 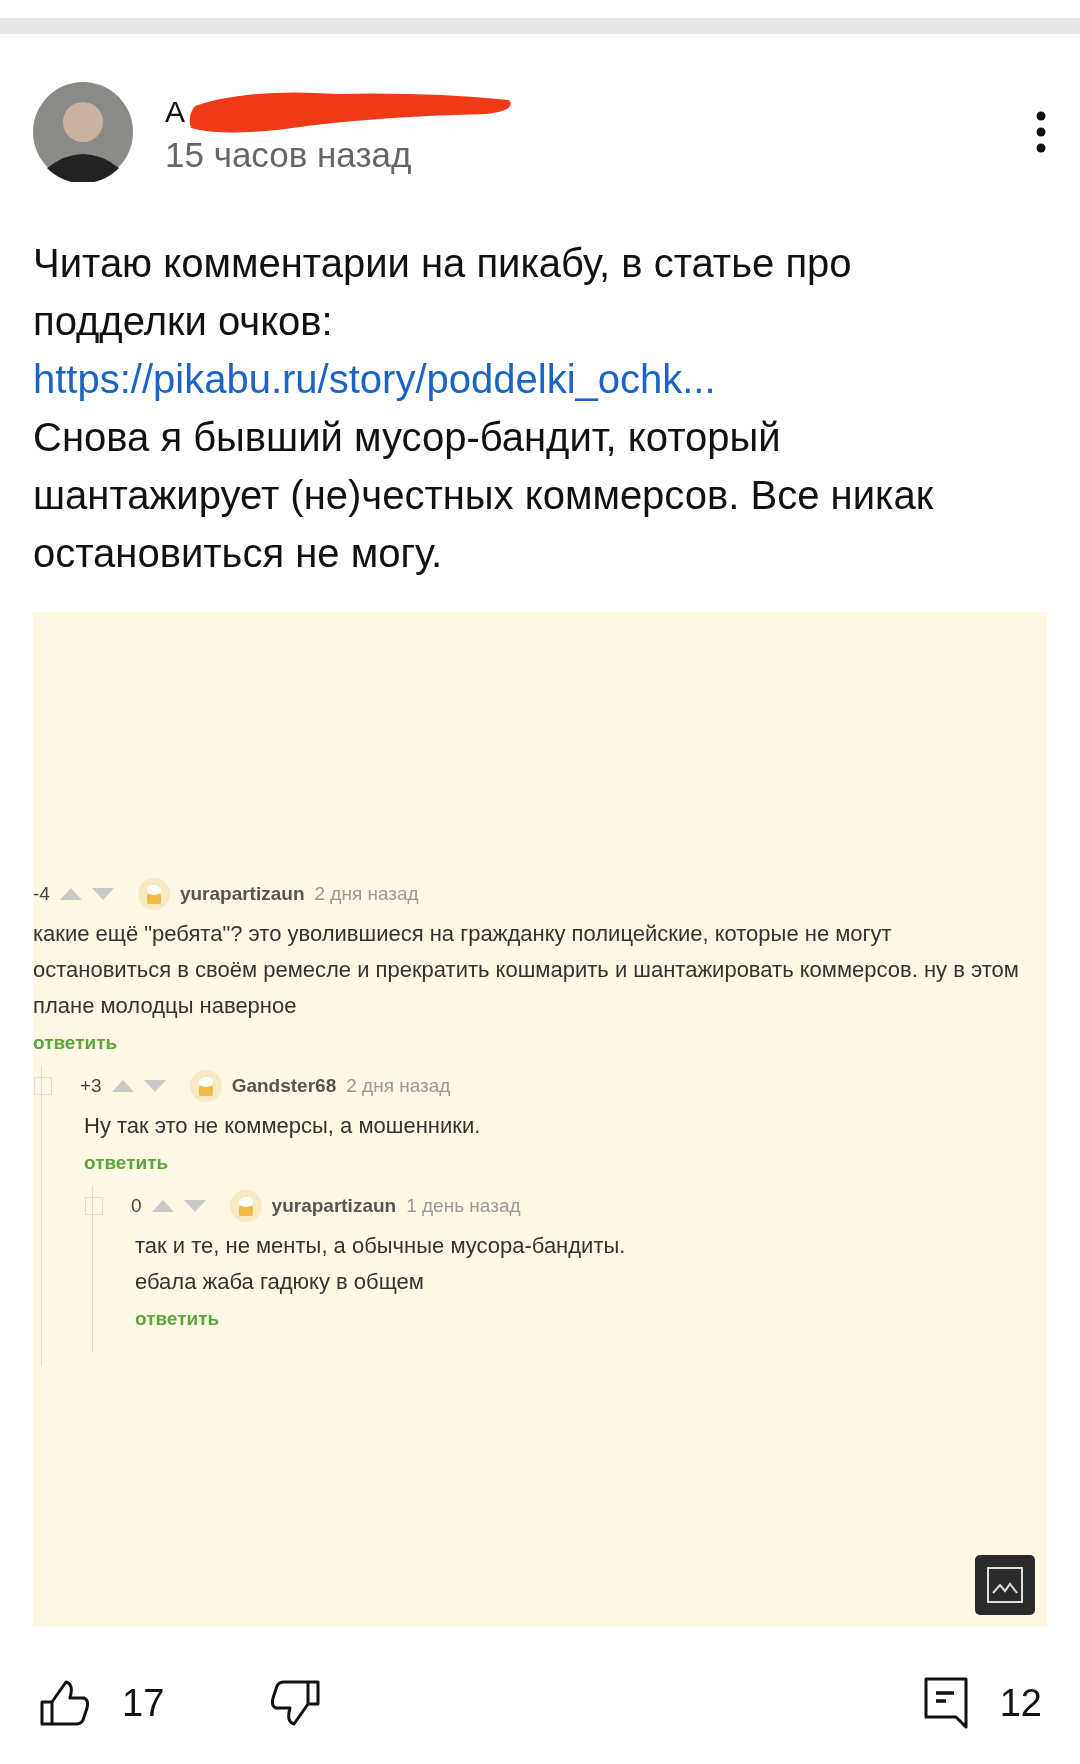 What do you see at coordinates (1041, 132) in the screenshot?
I see `more-icon` at bounding box center [1041, 132].